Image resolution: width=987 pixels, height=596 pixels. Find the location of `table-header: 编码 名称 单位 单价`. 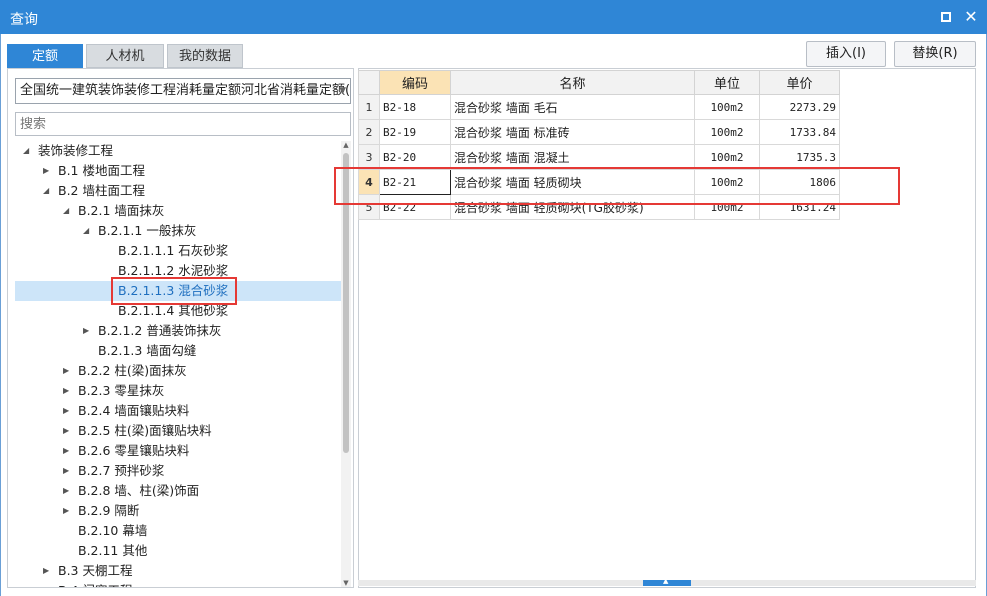

table-header: 编码 名称 单位 单价 is located at coordinates (599, 82).